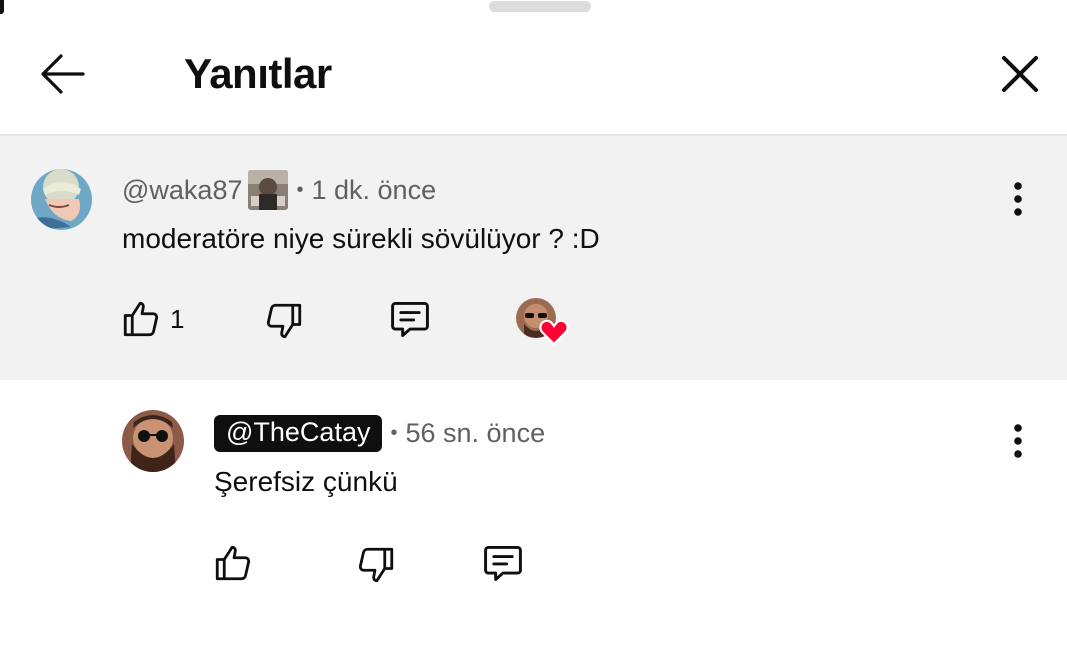 Image resolution: width=1067 pixels, height=670 pixels. What do you see at coordinates (374, 189) in the screenshot?
I see `comment-time: 1 dk. önce` at bounding box center [374, 189].